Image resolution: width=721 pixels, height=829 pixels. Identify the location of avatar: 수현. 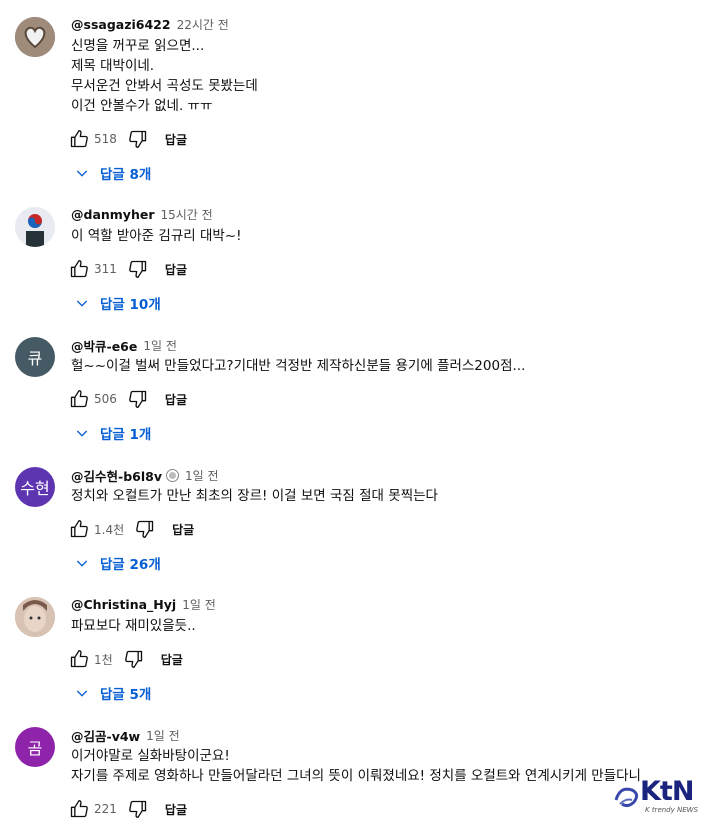
(35, 487).